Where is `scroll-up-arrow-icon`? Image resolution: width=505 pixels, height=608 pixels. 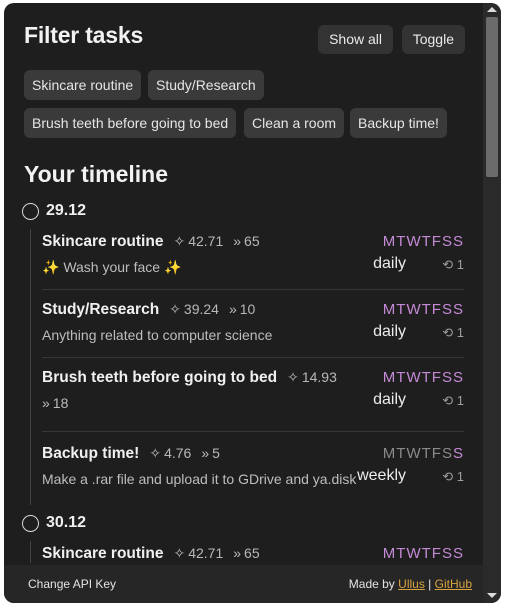 scroll-up-arrow-icon is located at coordinates (492, 9).